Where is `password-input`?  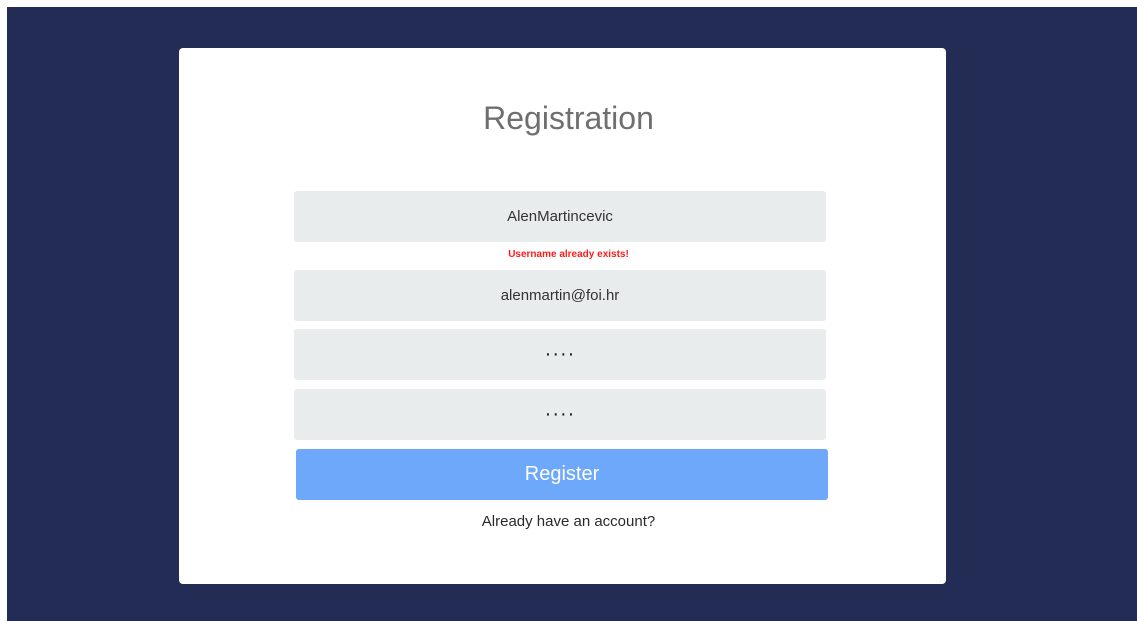
password-input is located at coordinates (560, 354).